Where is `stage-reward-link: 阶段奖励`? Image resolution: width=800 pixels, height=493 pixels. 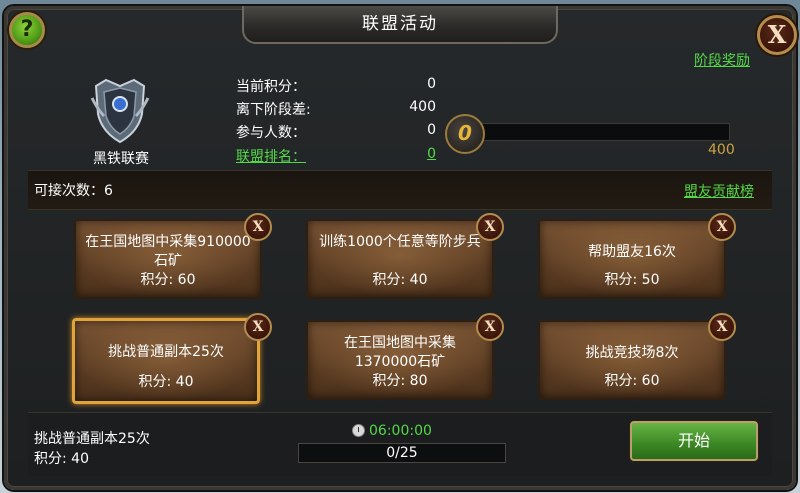
stage-reward-link: 阶段奖励 is located at coordinates (722, 60).